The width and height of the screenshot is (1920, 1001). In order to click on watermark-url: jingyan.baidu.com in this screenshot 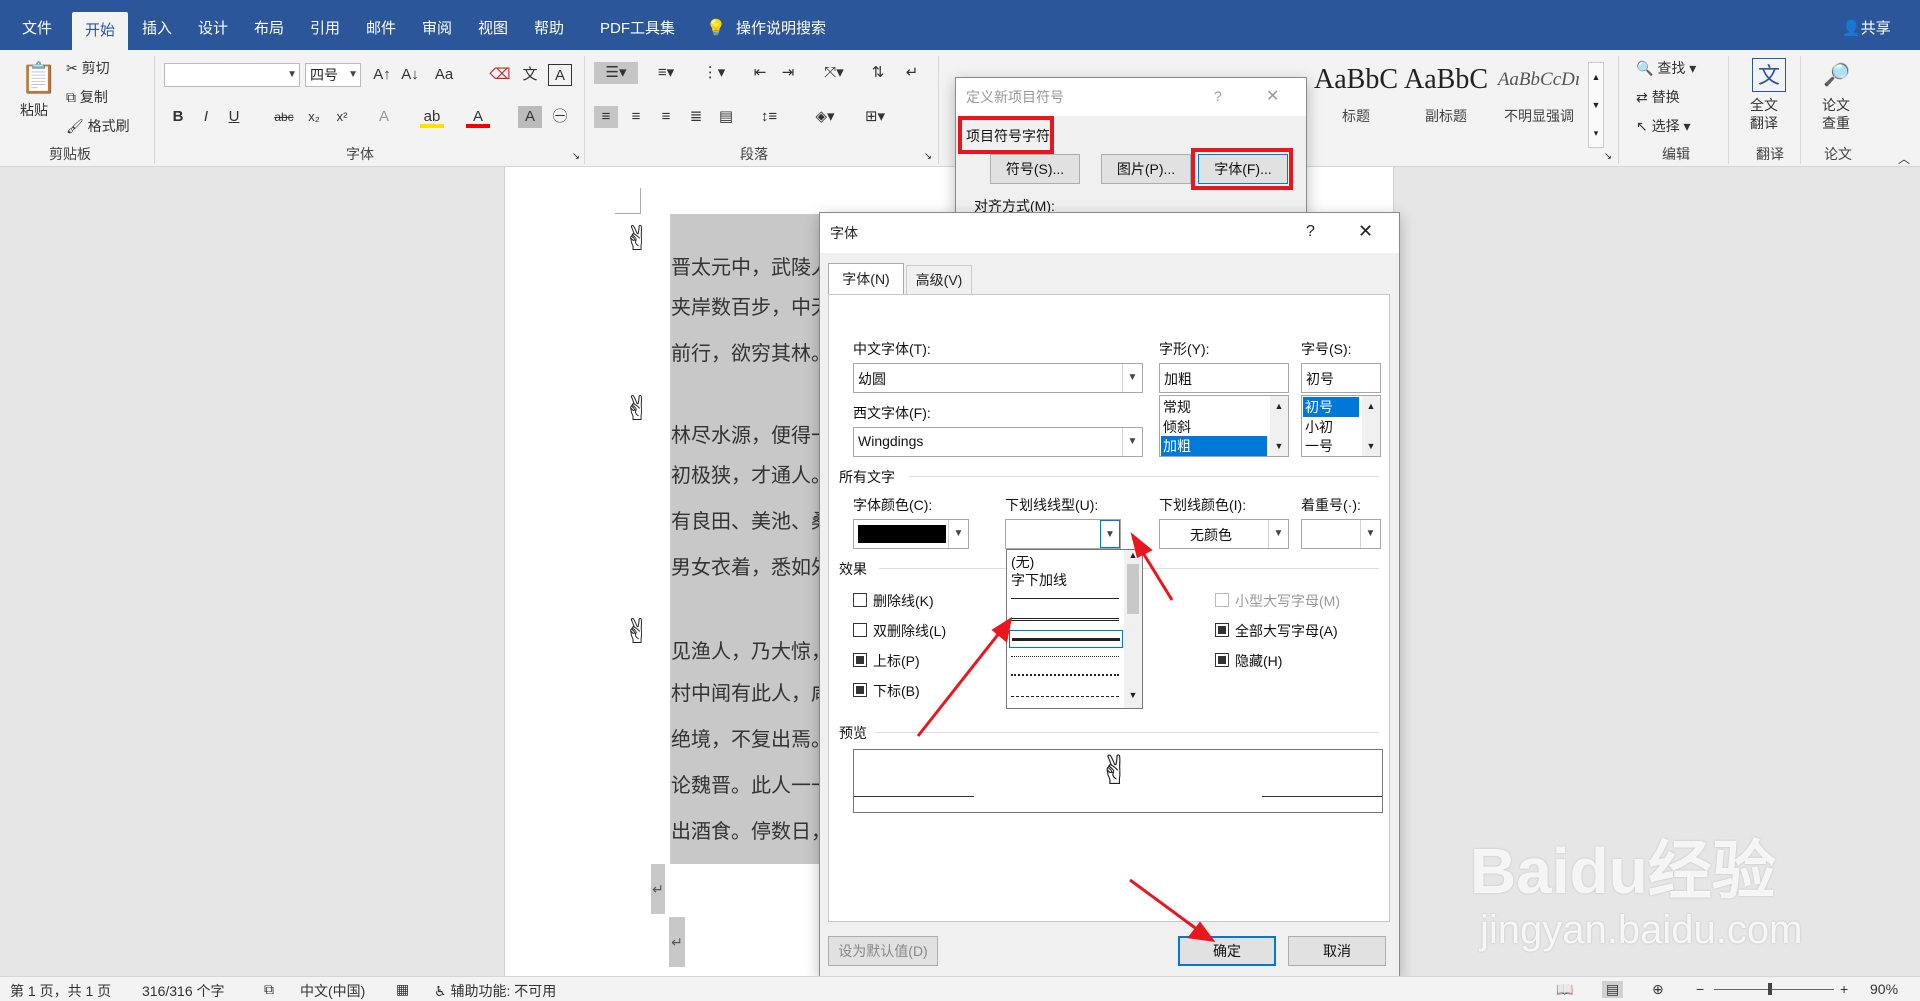, I will do `click(1641, 930)`.